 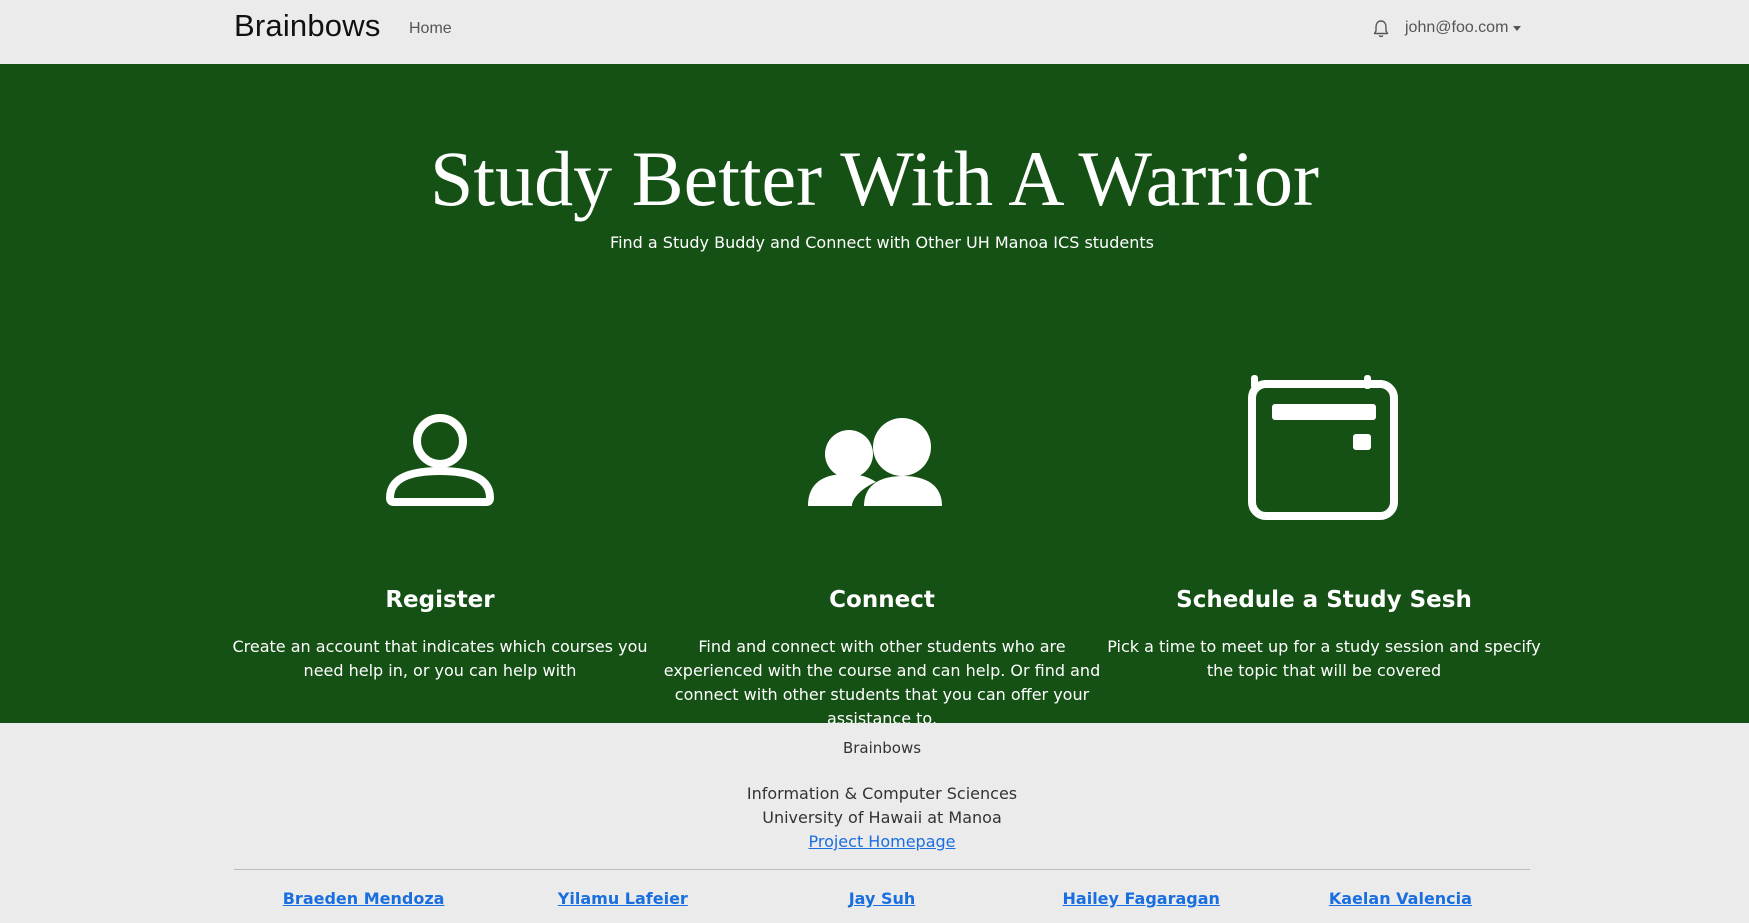 I want to click on footer-divider, so click(x=882, y=869).